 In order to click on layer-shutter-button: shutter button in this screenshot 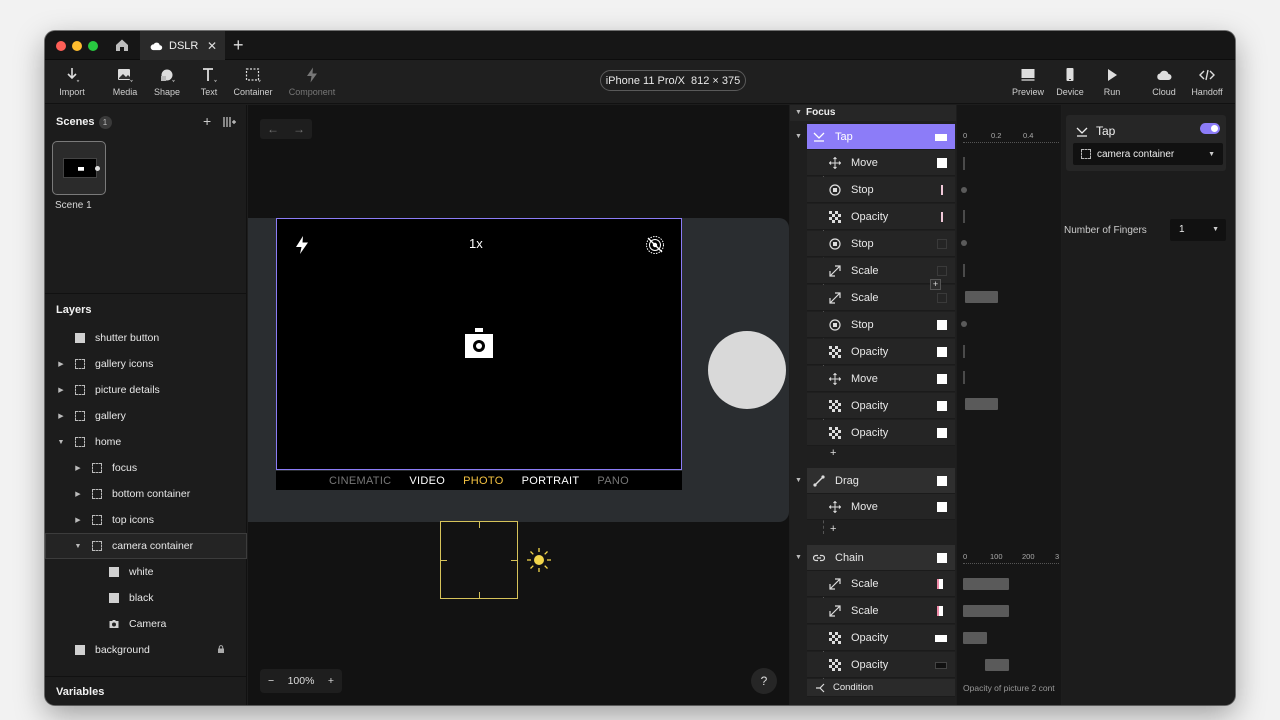, I will do `click(146, 338)`.